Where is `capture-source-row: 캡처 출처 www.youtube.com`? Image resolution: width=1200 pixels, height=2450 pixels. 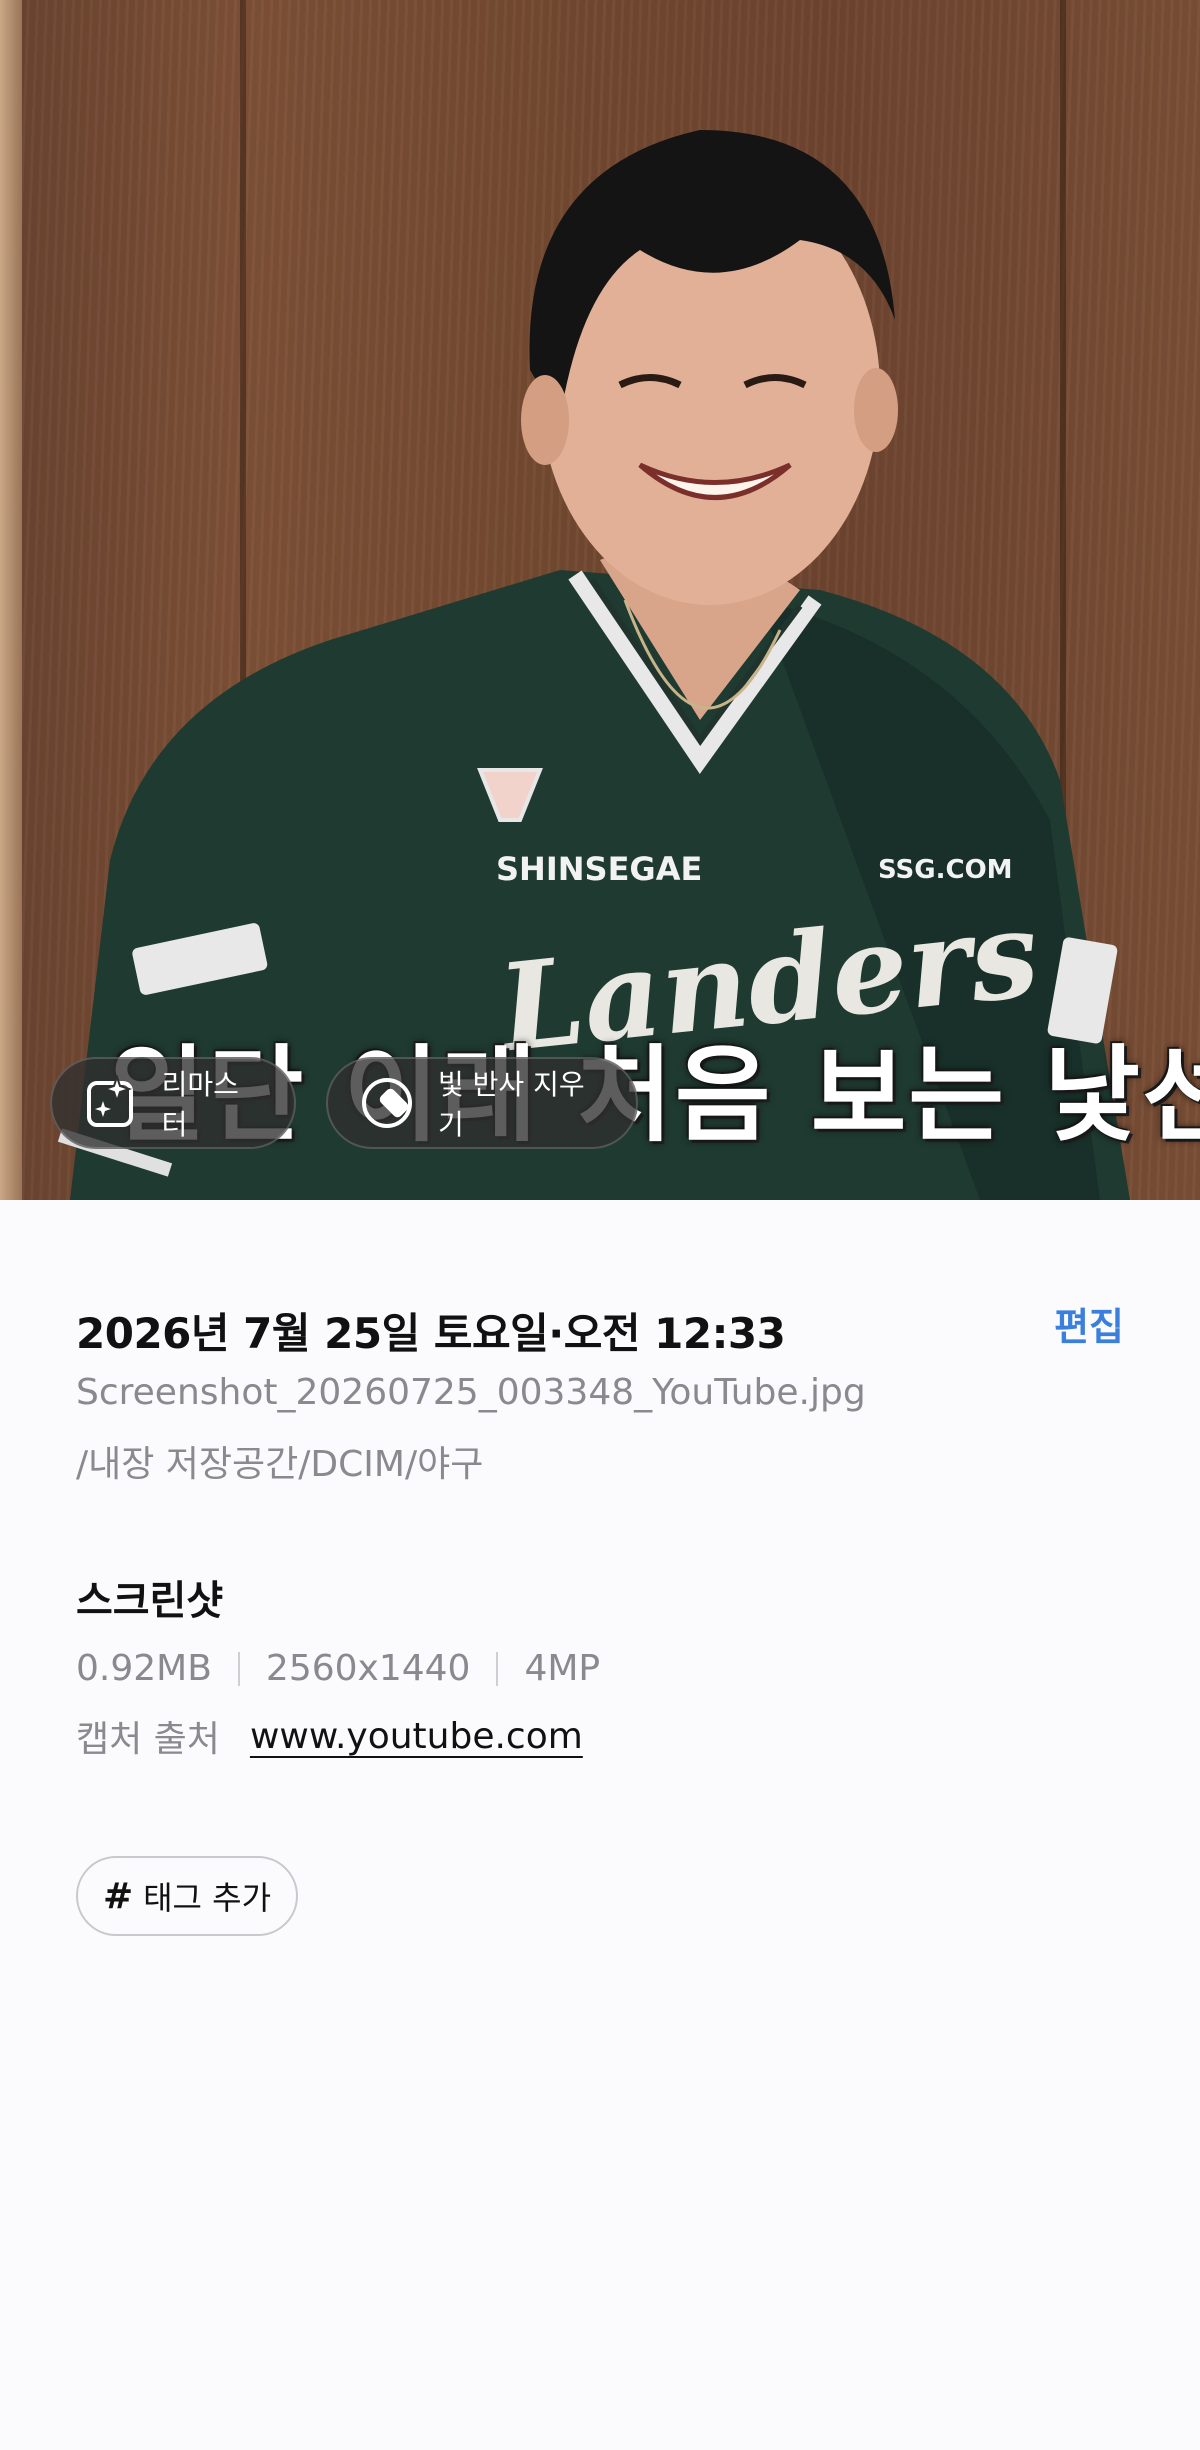
capture-source-row: 캡처 출처 www.youtube.com is located at coordinates (329, 1736).